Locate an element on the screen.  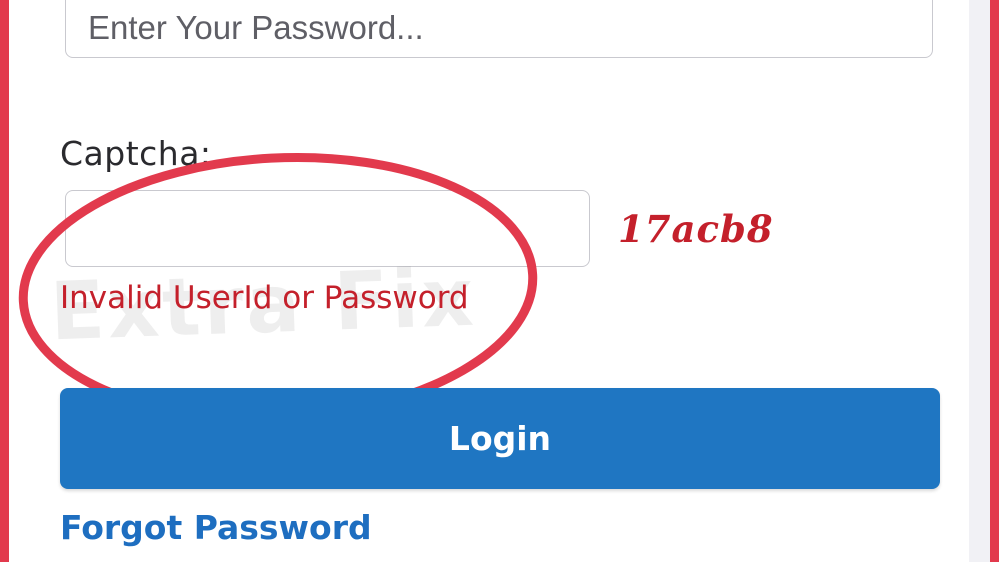
error-message: Invalid UserId or Password is located at coordinates (264, 298).